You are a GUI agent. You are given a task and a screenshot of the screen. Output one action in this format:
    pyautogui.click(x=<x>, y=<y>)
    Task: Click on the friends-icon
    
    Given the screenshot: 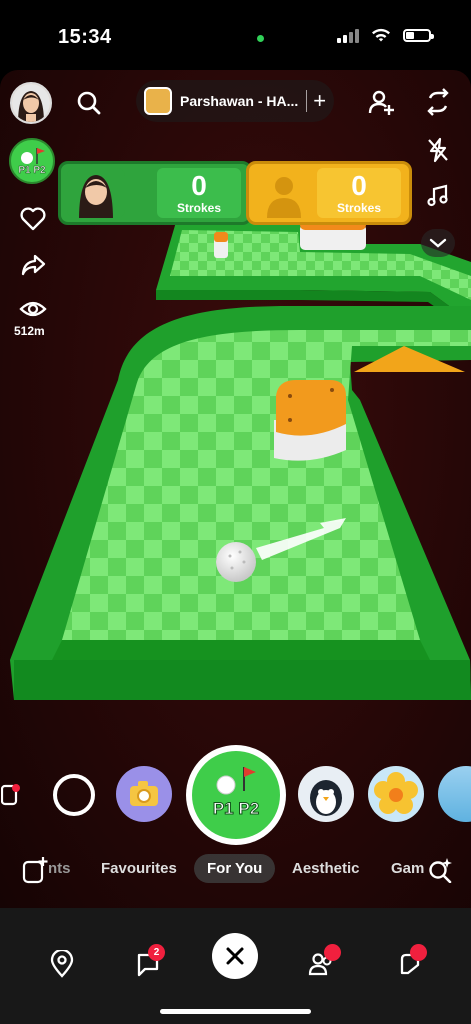 What is the action you would take?
    pyautogui.click(x=322, y=964)
    